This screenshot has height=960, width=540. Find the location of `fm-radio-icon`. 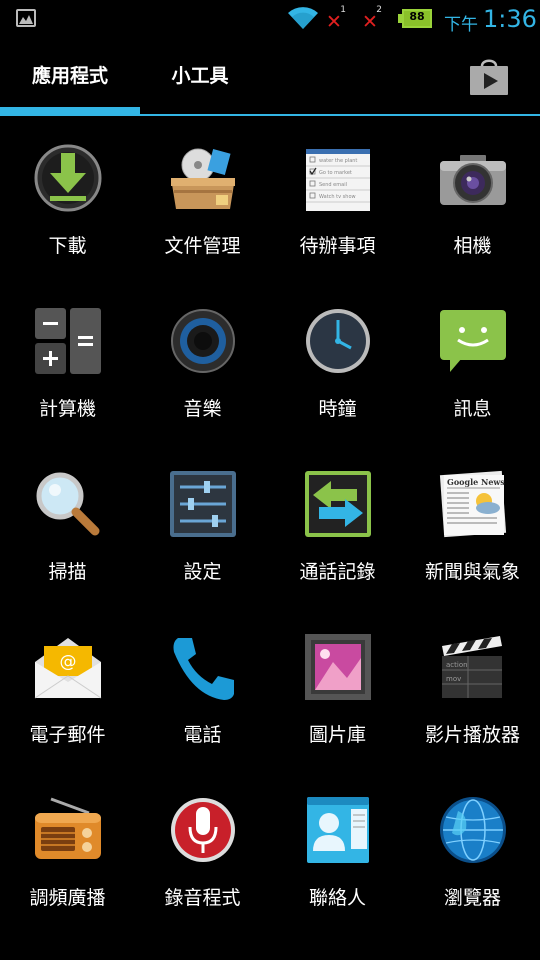

fm-radio-icon is located at coordinates (68, 828).